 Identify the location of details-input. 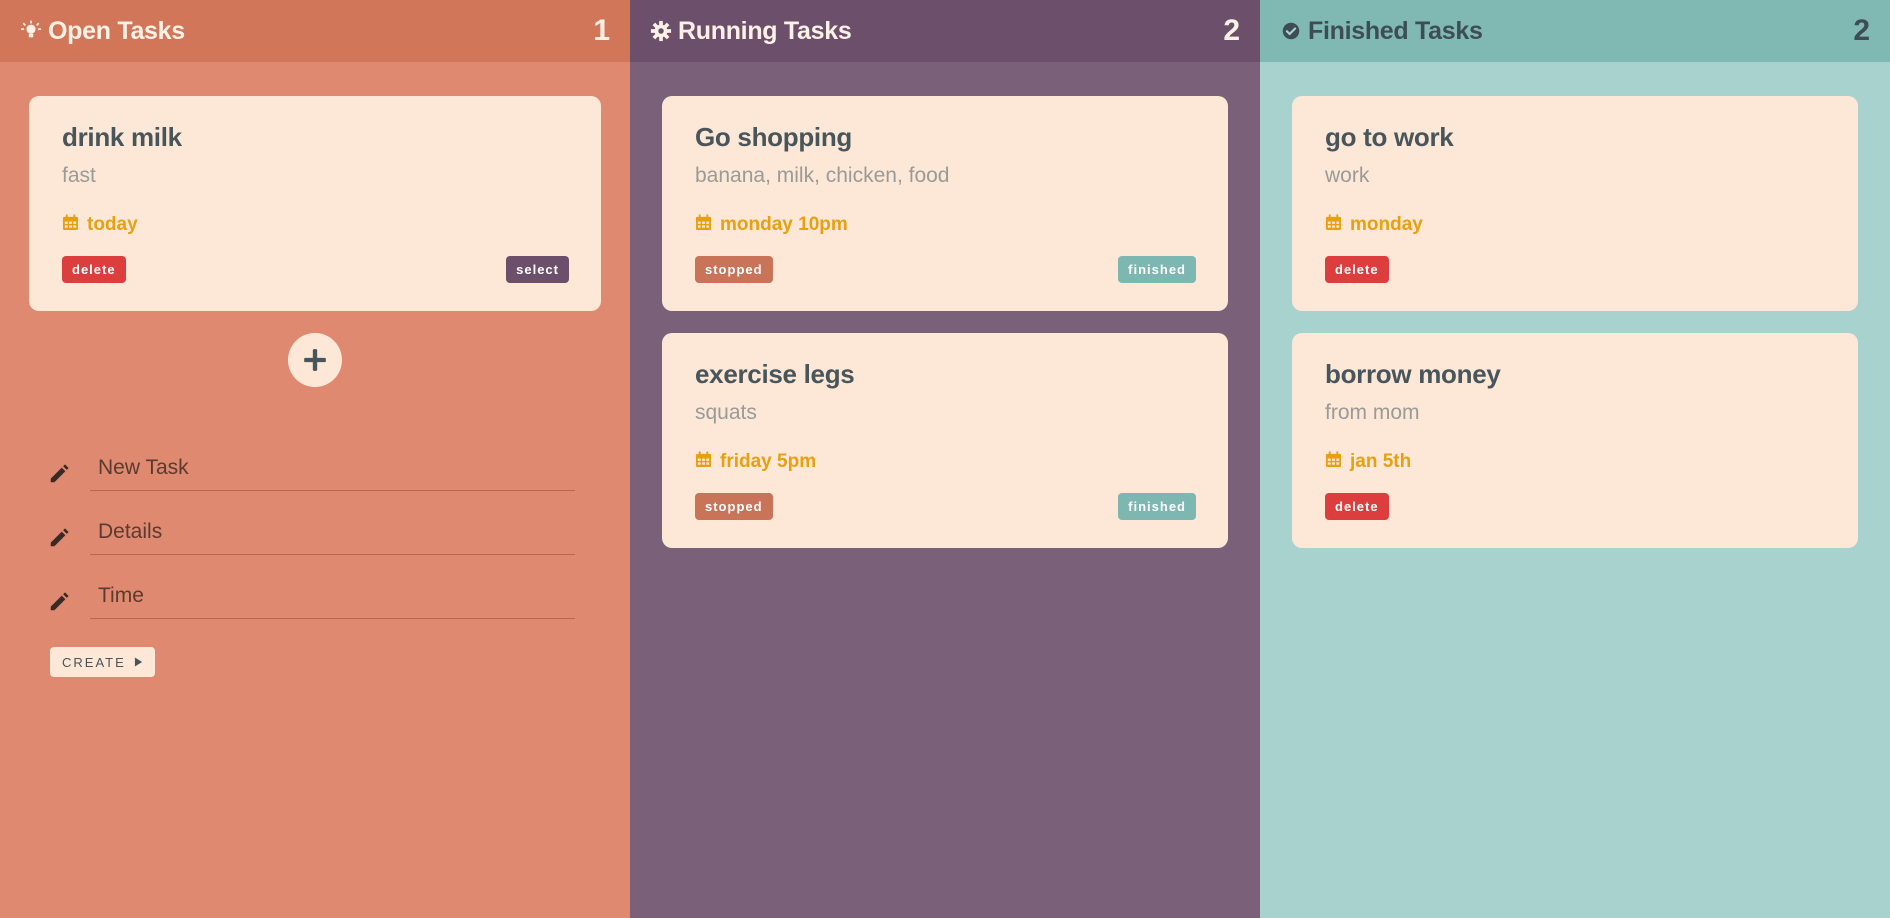
(332, 537).